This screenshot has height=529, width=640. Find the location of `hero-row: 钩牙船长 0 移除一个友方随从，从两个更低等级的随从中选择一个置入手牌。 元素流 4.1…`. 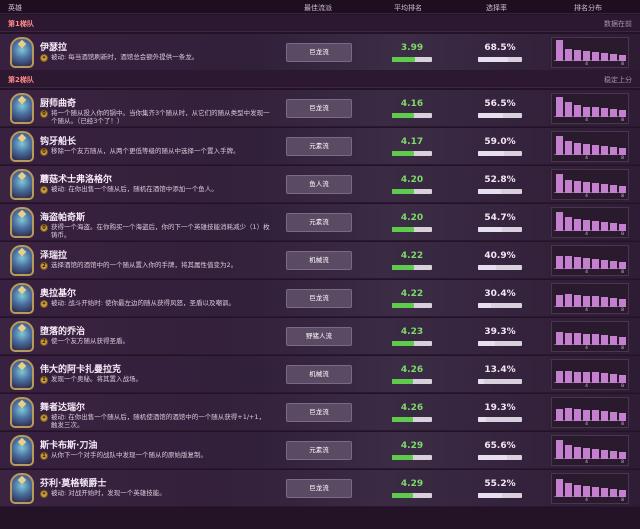

hero-row: 钩牙船长 0 移除一个友方随从，从两个更低等级的随从中选择一个置入手牌。 元素流 4.1… is located at coordinates (320, 146).